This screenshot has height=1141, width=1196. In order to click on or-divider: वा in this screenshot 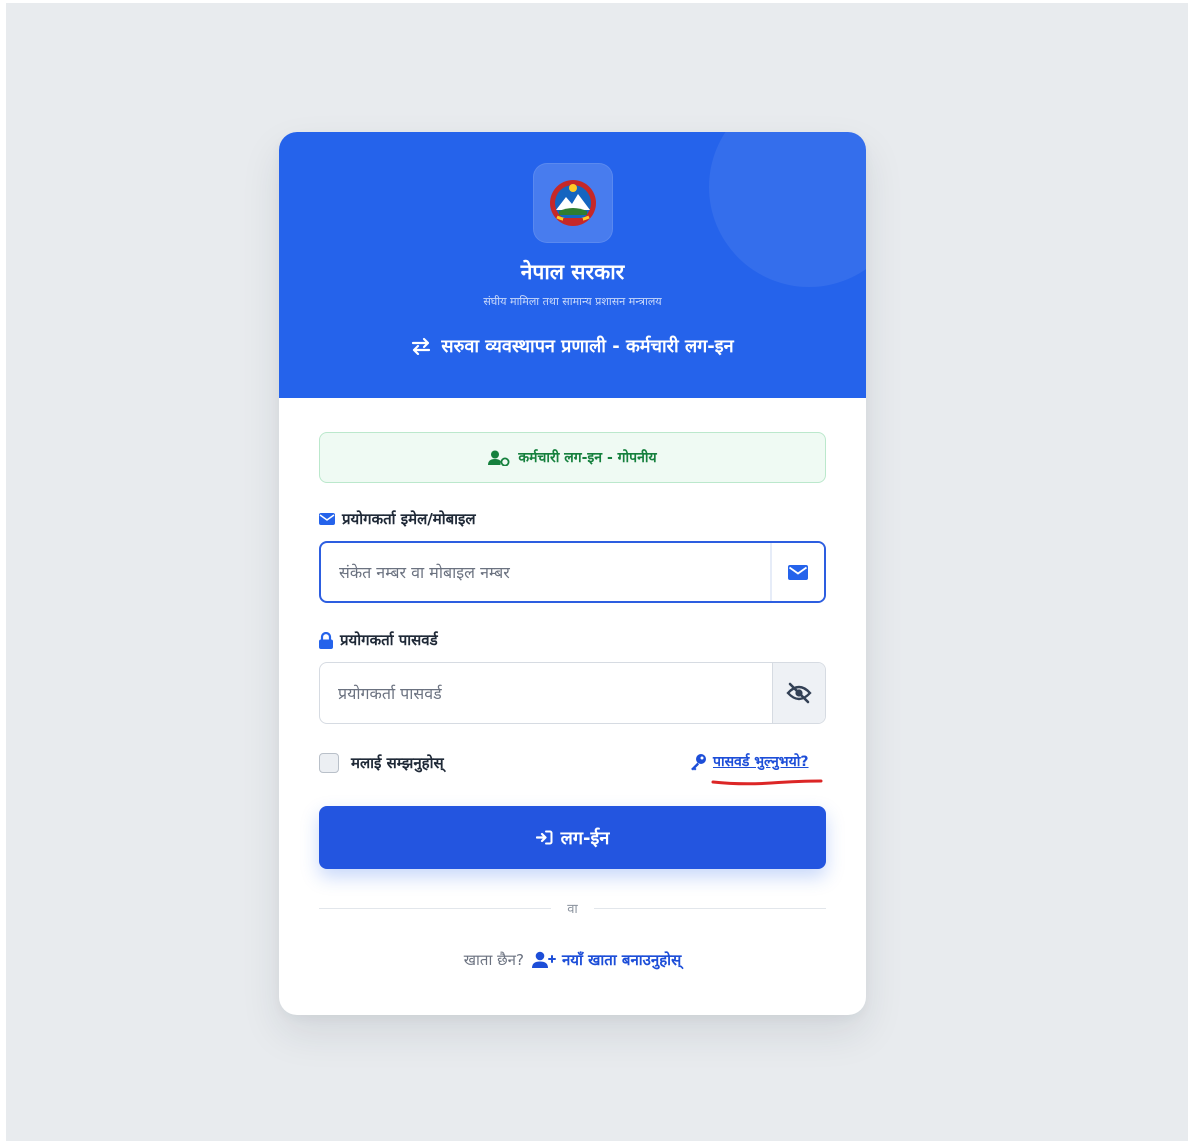, I will do `click(573, 908)`.